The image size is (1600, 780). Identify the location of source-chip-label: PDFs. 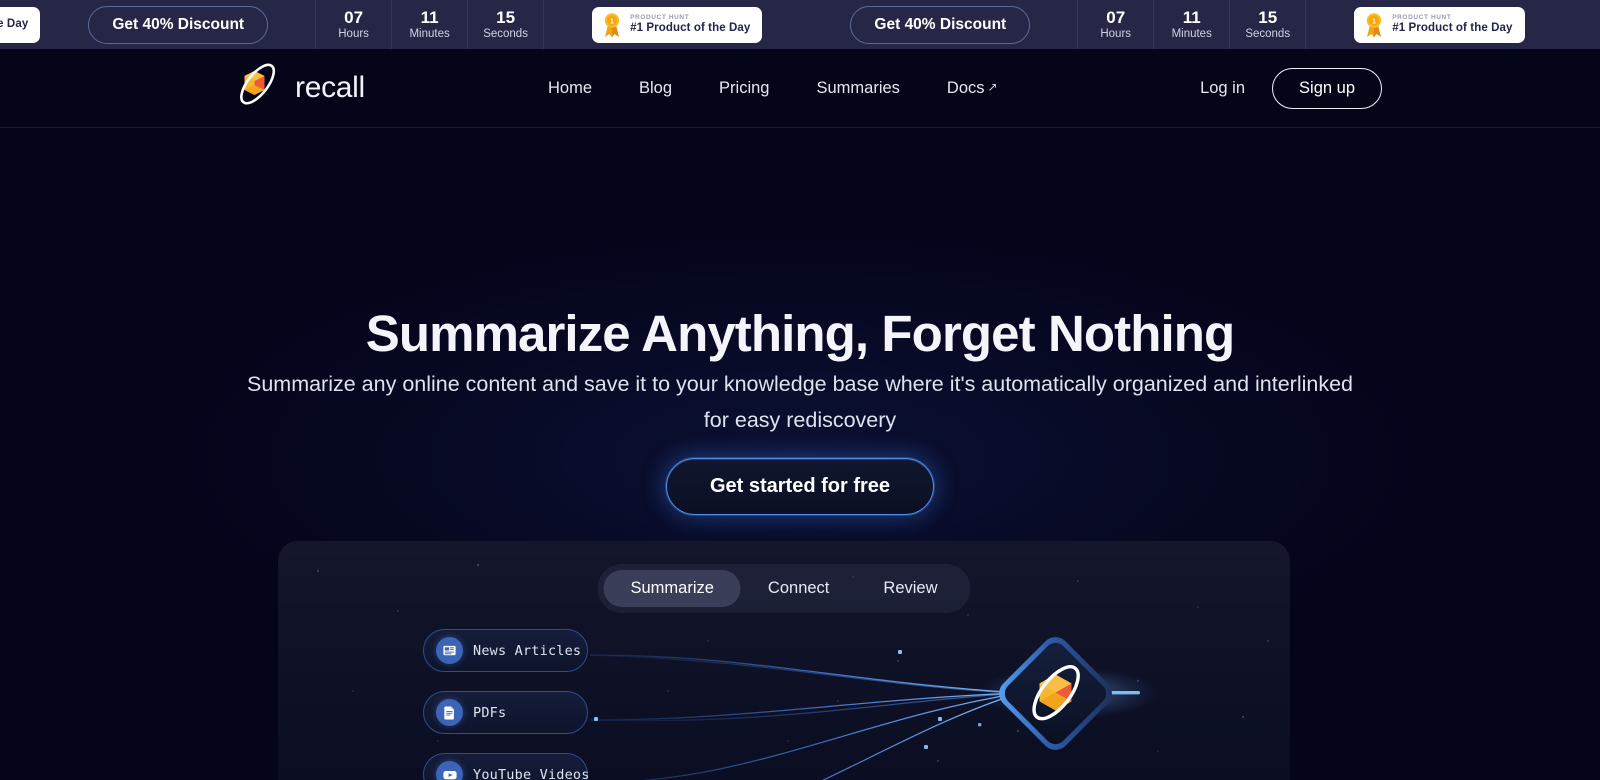
(490, 712).